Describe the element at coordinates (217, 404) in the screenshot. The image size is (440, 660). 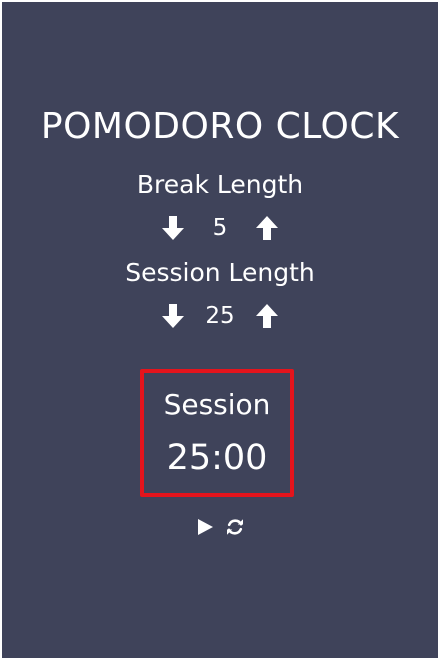
I see `timer-label: Session` at that location.